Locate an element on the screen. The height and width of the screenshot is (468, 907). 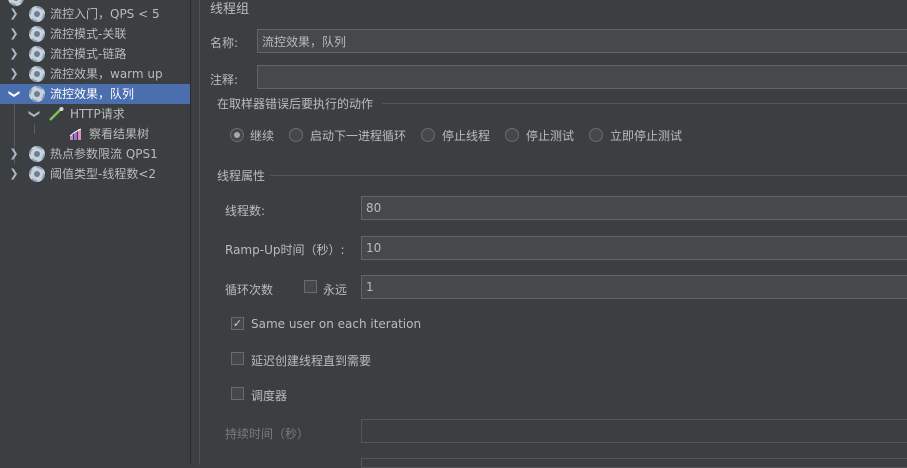
delay-thread-creation-label: 延迟创建线程直到需要 is located at coordinates (311, 360).